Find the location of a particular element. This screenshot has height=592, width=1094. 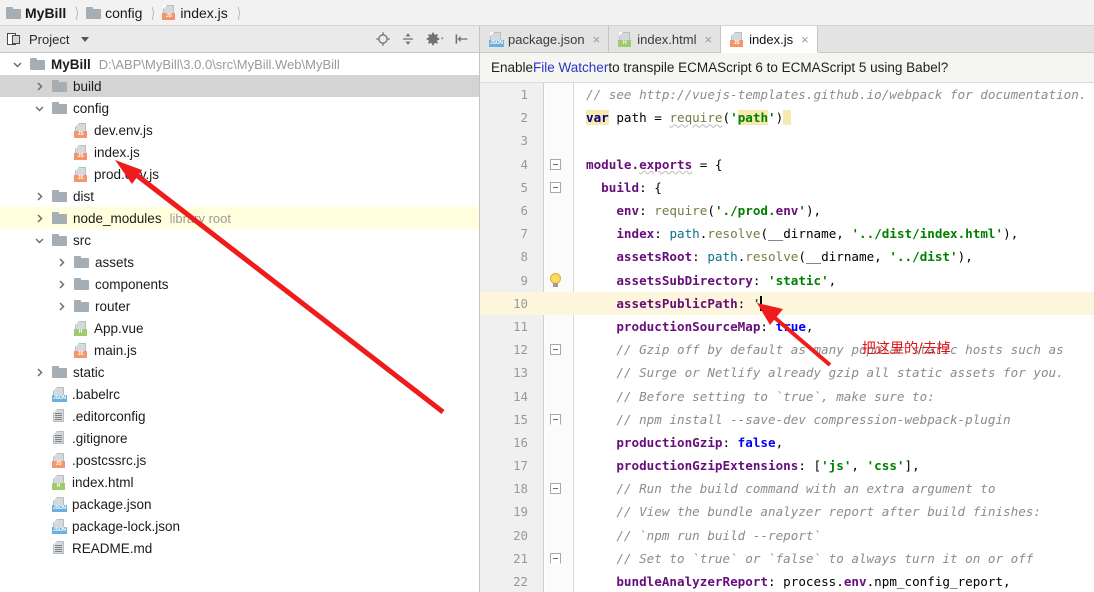

tree-row: JS index.js is located at coordinates (239, 152).